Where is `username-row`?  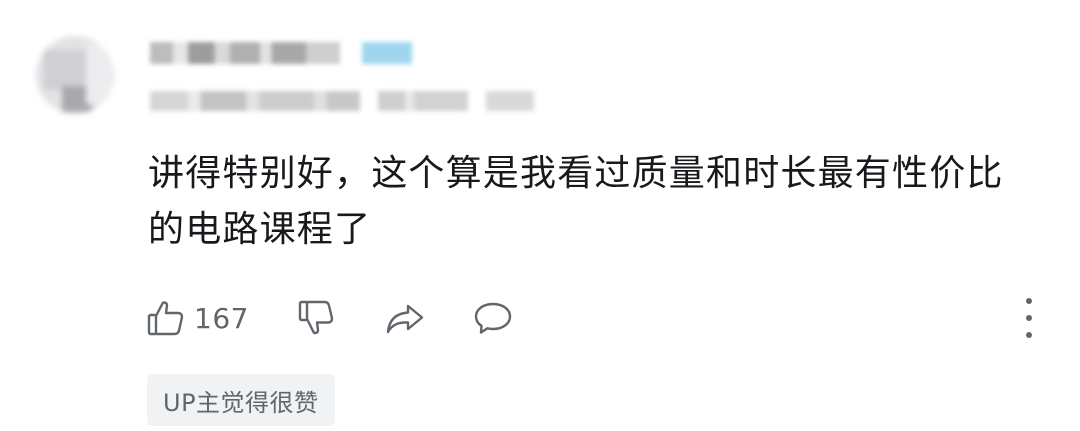 username-row is located at coordinates (281, 53).